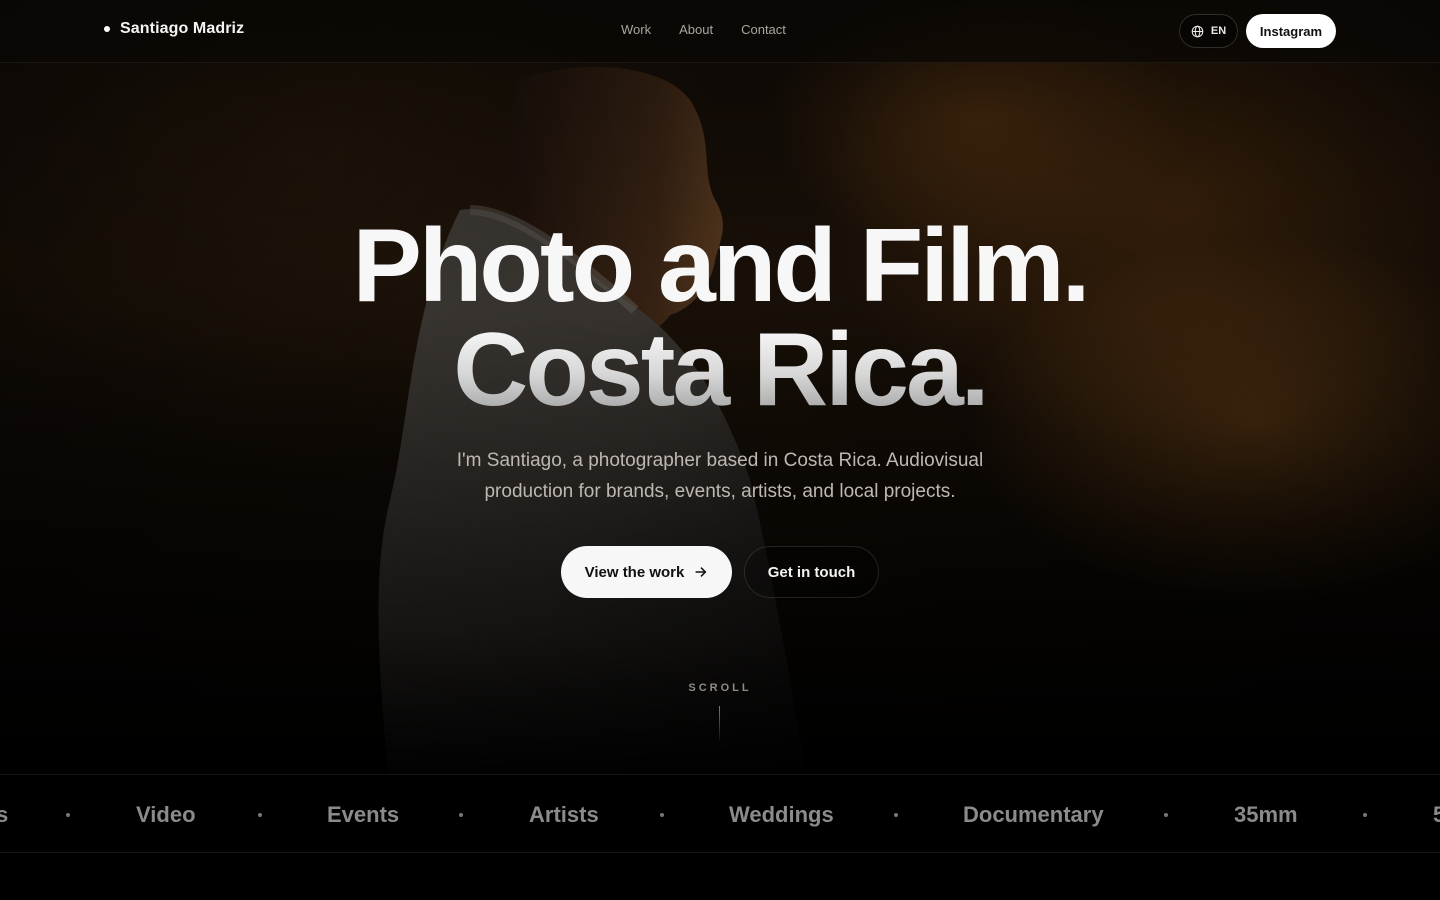  I want to click on marquee-item: Video, so click(166, 814).